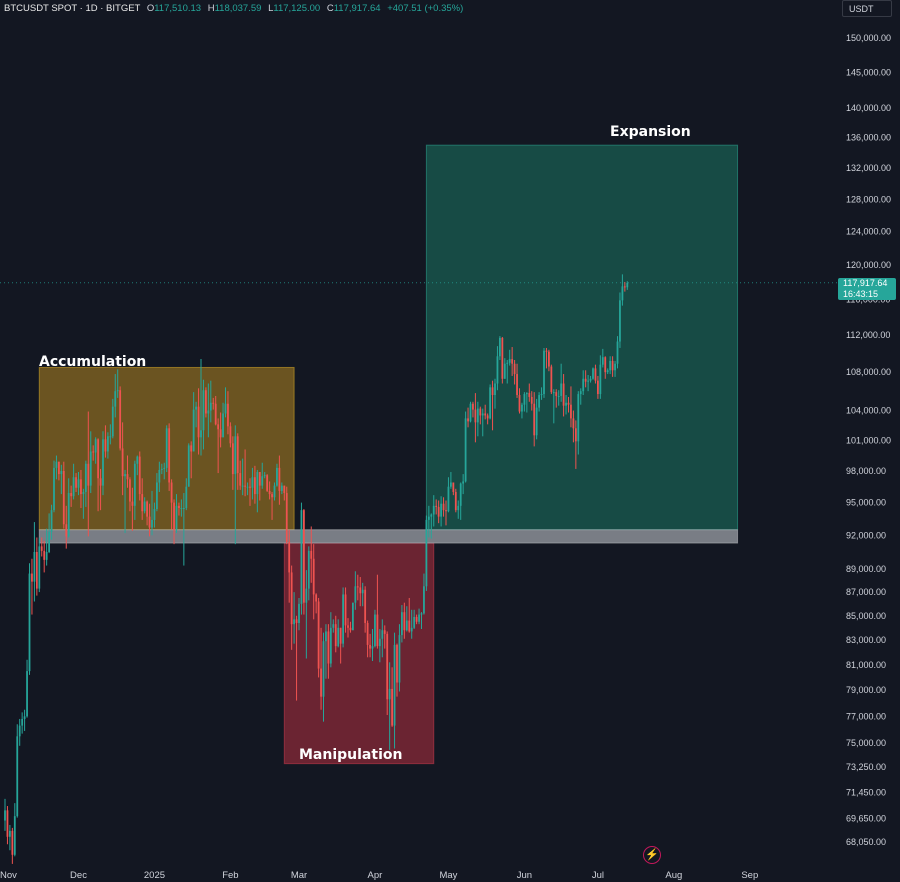 The width and height of the screenshot is (900, 882). What do you see at coordinates (868, 199) in the screenshot?
I see `price-tick-label: 128,000.00` at bounding box center [868, 199].